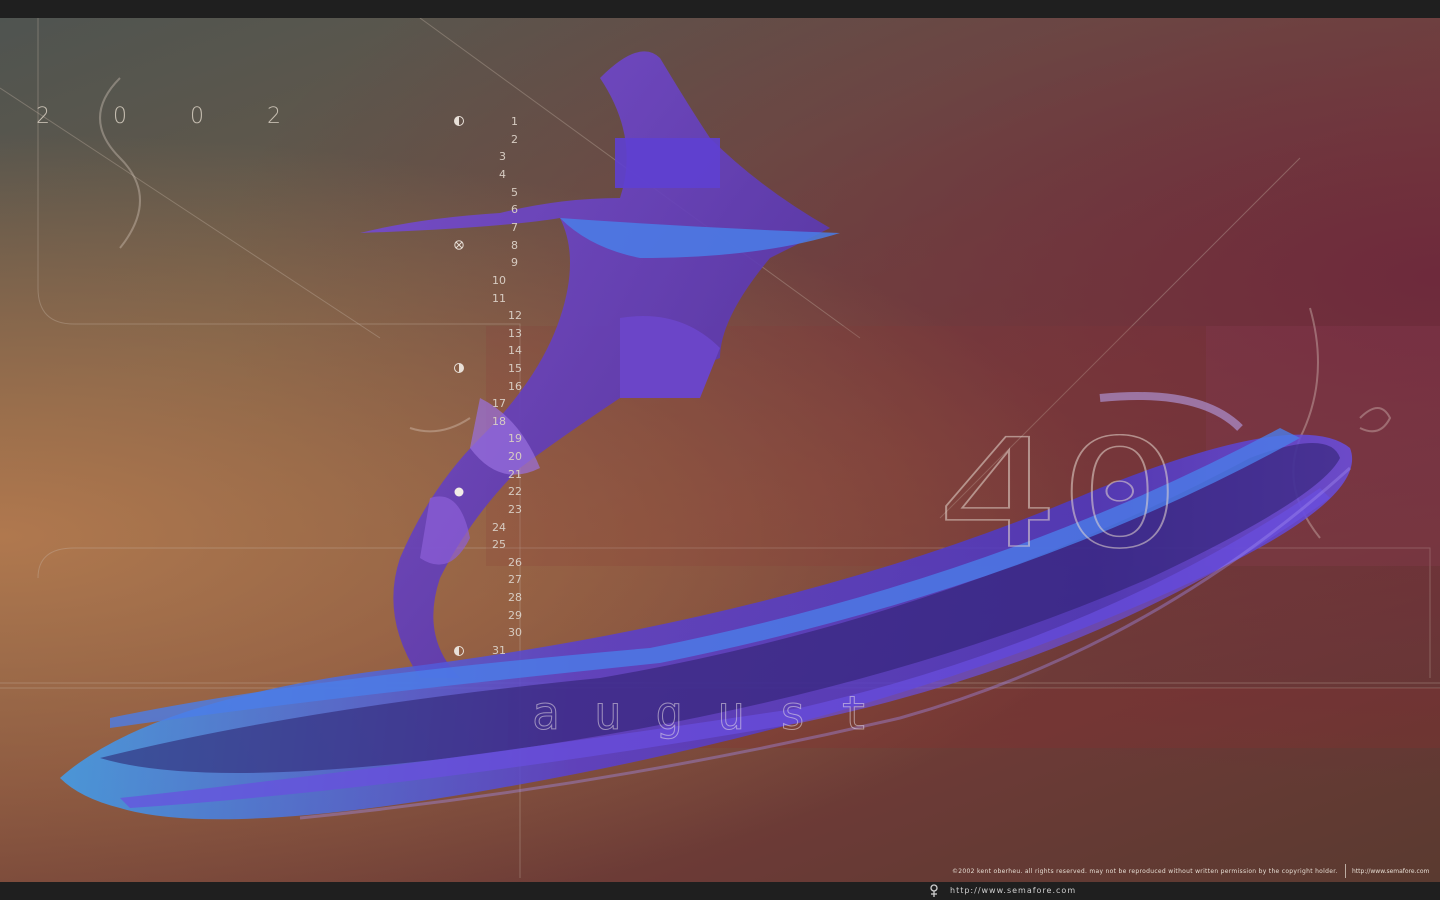  I want to click on calendar-day: 4, so click(502, 174).